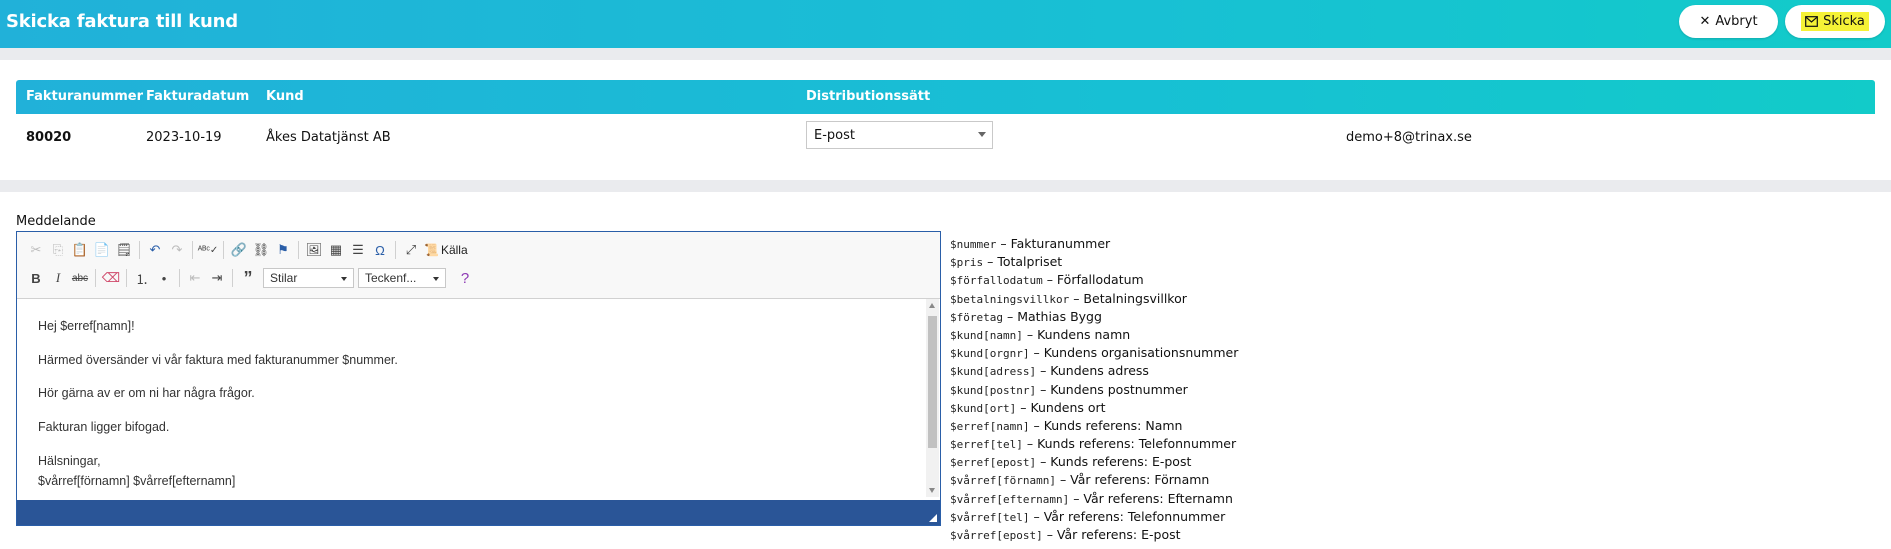 This screenshot has width=1891, height=549. What do you see at coordinates (58, 250) in the screenshot?
I see `copy-icon: ⎘` at bounding box center [58, 250].